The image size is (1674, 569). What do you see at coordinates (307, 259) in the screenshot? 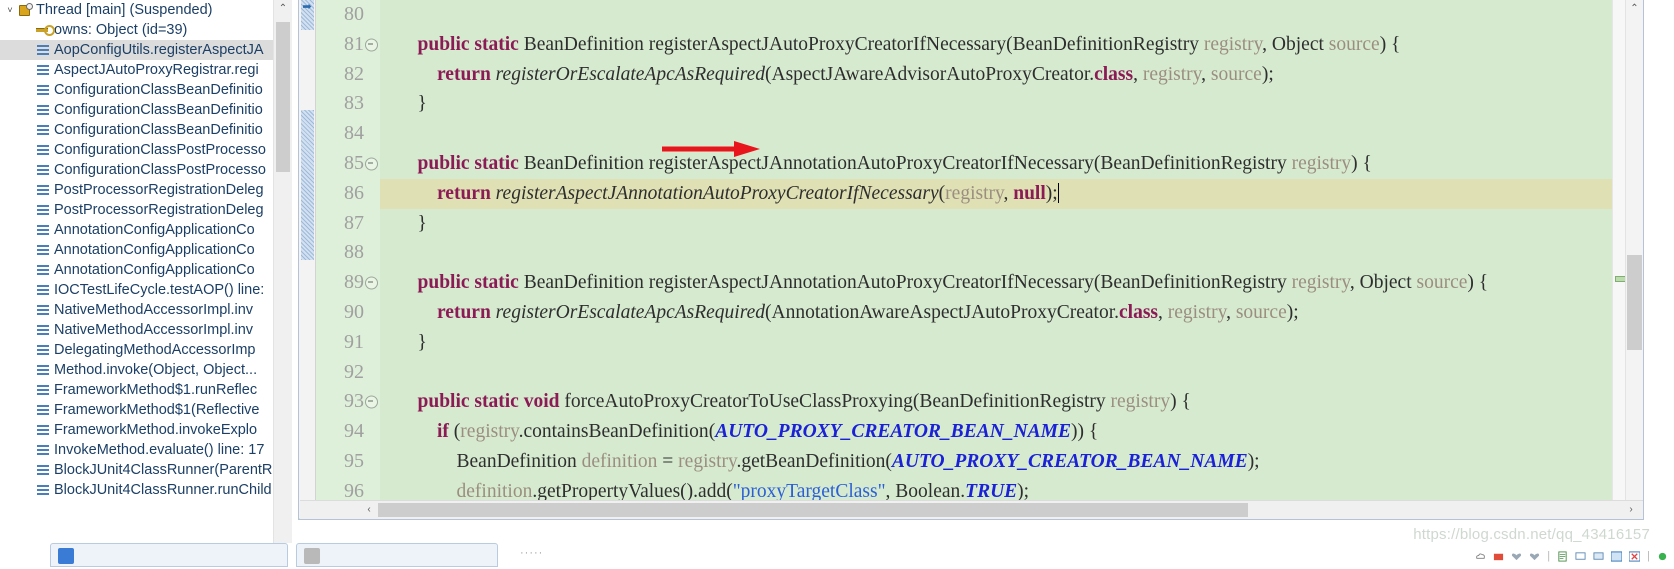
I see `annotation-ruler: ➡` at bounding box center [307, 259].